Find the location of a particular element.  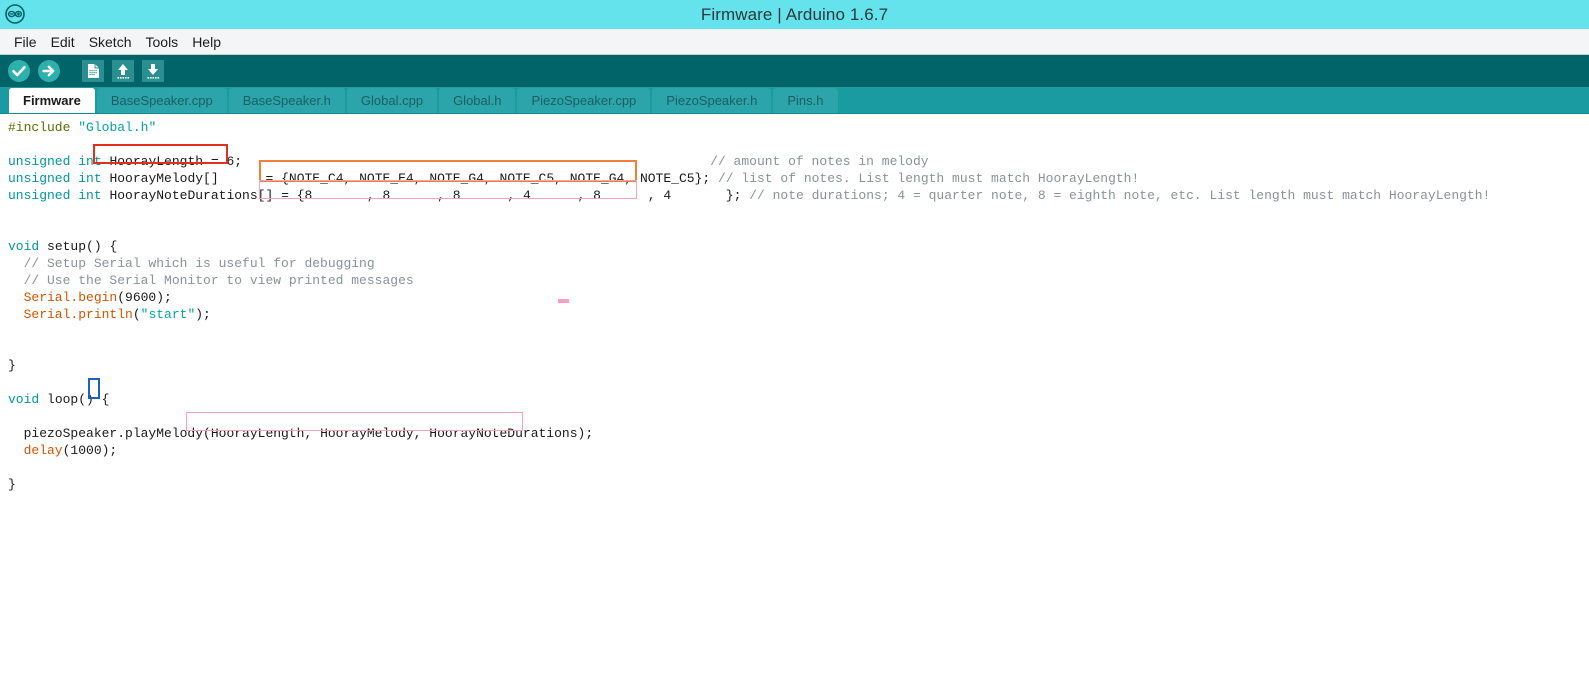

loop-opening-brace: { is located at coordinates (105, 399).